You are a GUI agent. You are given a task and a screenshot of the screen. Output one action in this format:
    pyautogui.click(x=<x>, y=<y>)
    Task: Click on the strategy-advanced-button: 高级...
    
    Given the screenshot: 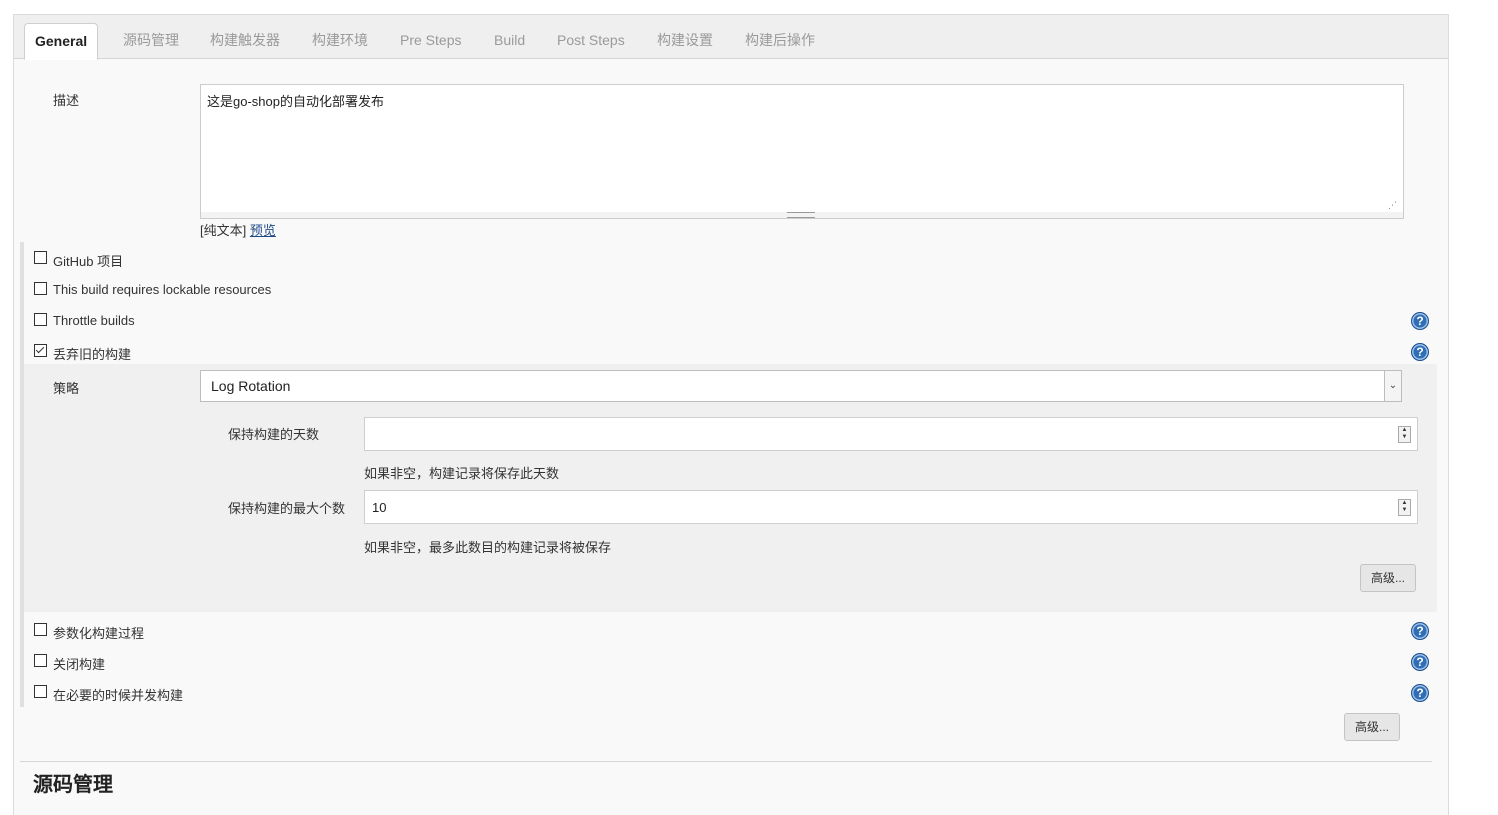 What is the action you would take?
    pyautogui.click(x=1388, y=578)
    